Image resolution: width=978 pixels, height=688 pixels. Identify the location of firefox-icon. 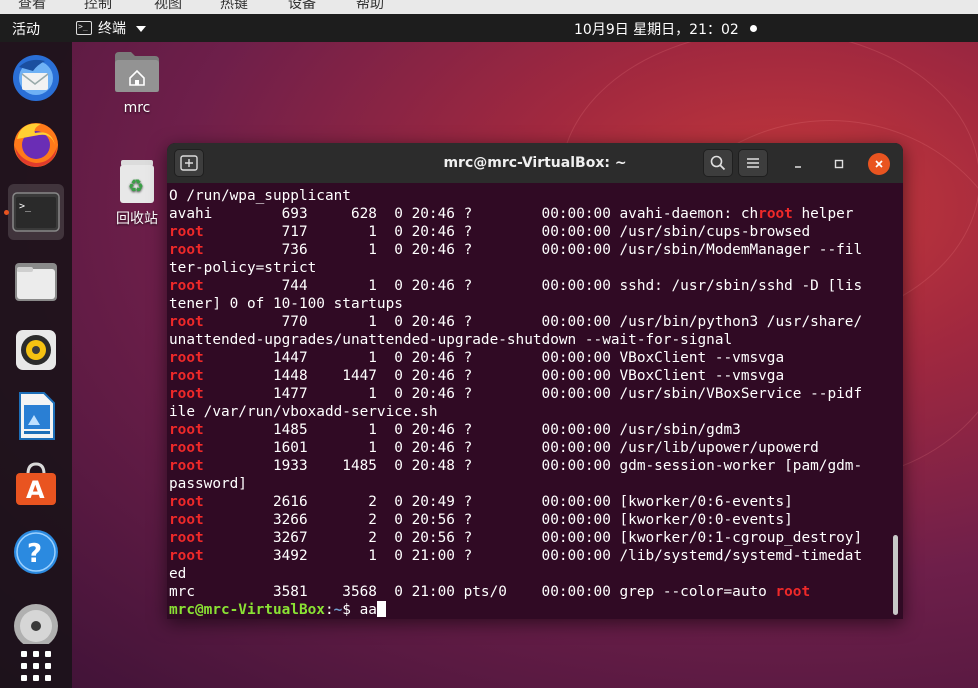
(36, 145).